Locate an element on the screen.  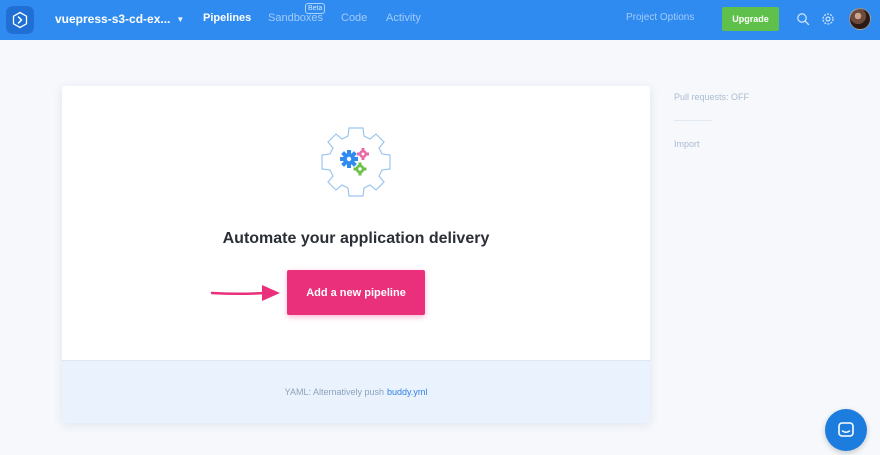
gears-illustration-icon is located at coordinates (356, 162).